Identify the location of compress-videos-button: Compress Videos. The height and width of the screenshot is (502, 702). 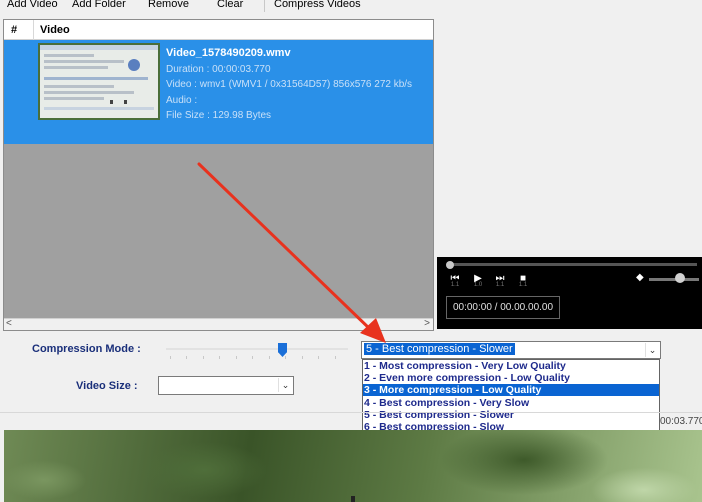
(317, 6).